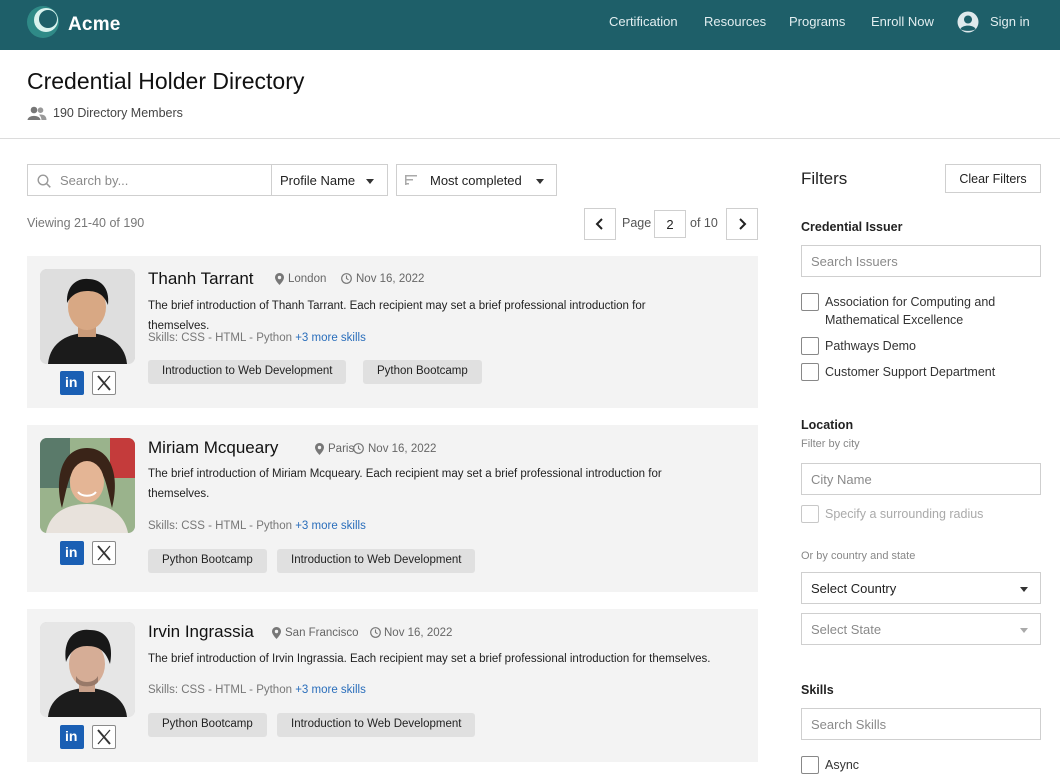 The image size is (1060, 776). What do you see at coordinates (94, 25) in the screenshot?
I see `brand-name: Acme` at bounding box center [94, 25].